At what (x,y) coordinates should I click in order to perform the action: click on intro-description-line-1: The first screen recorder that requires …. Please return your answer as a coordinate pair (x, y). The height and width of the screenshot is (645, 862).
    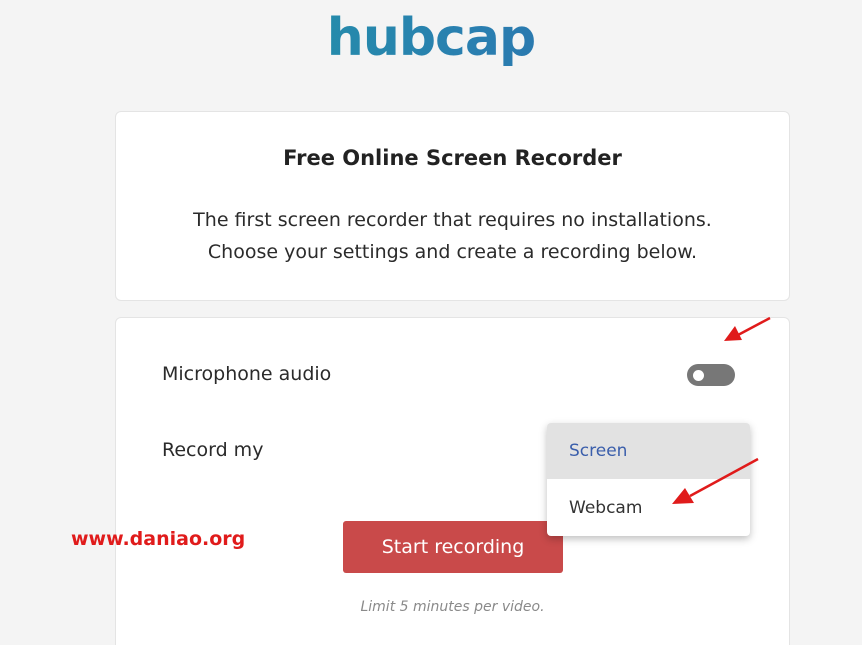
    Looking at the image, I should click on (452, 220).